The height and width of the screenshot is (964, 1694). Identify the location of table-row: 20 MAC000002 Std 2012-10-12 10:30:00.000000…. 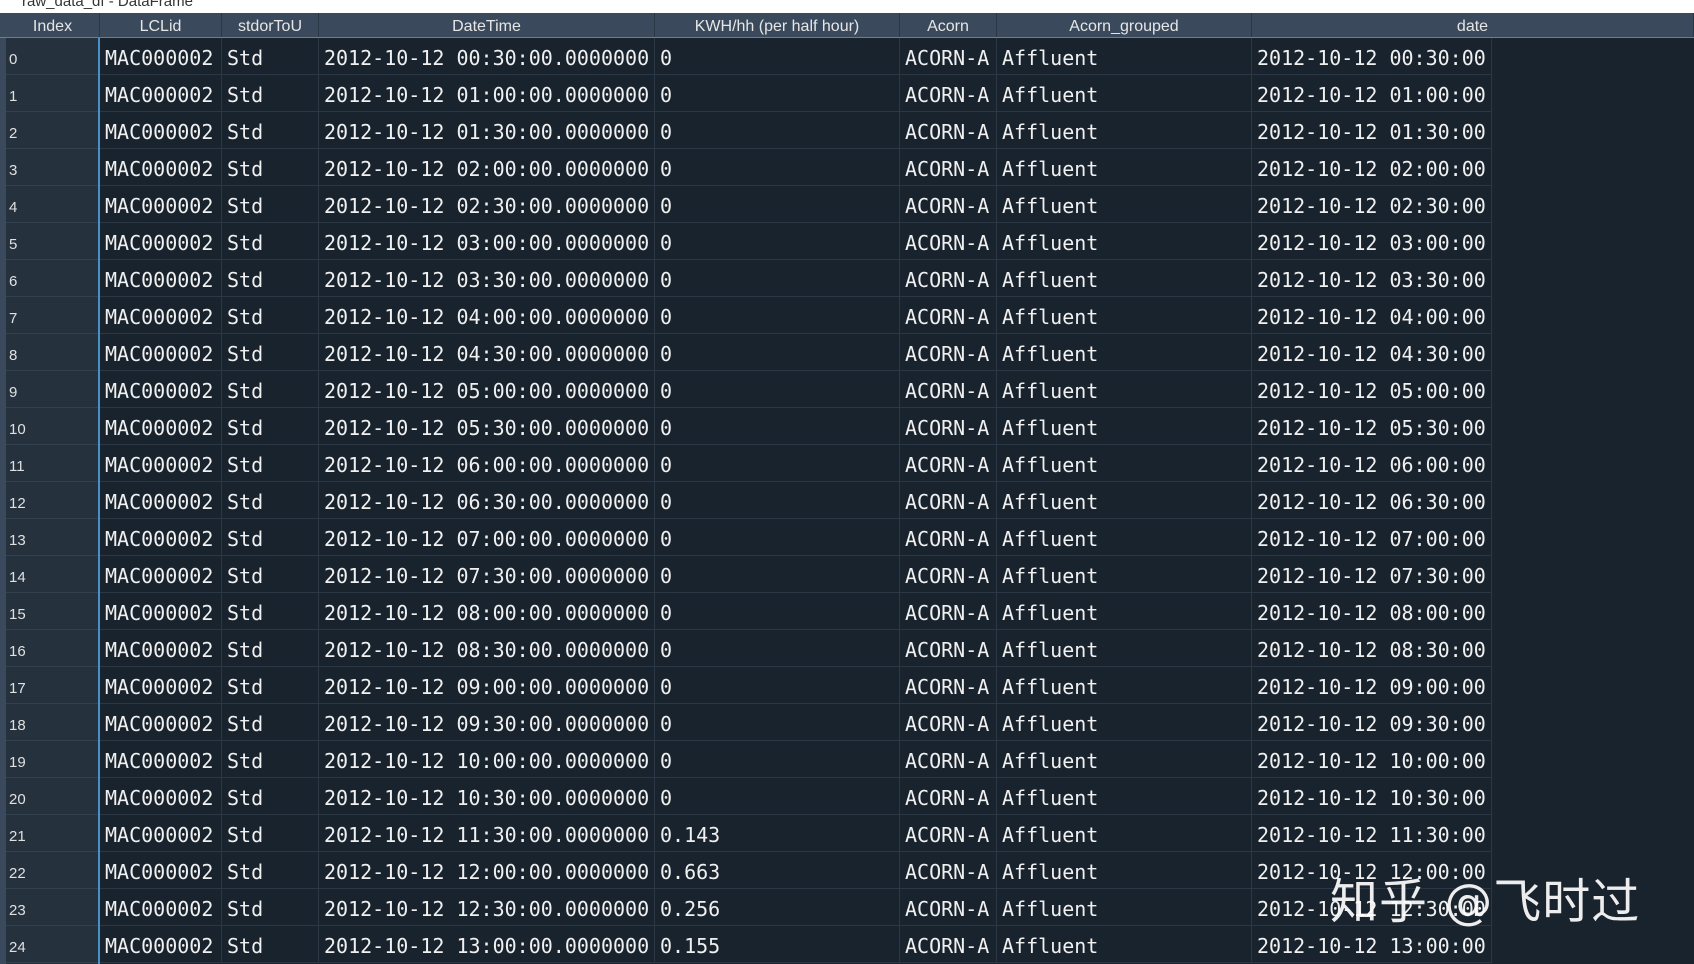
(847, 796).